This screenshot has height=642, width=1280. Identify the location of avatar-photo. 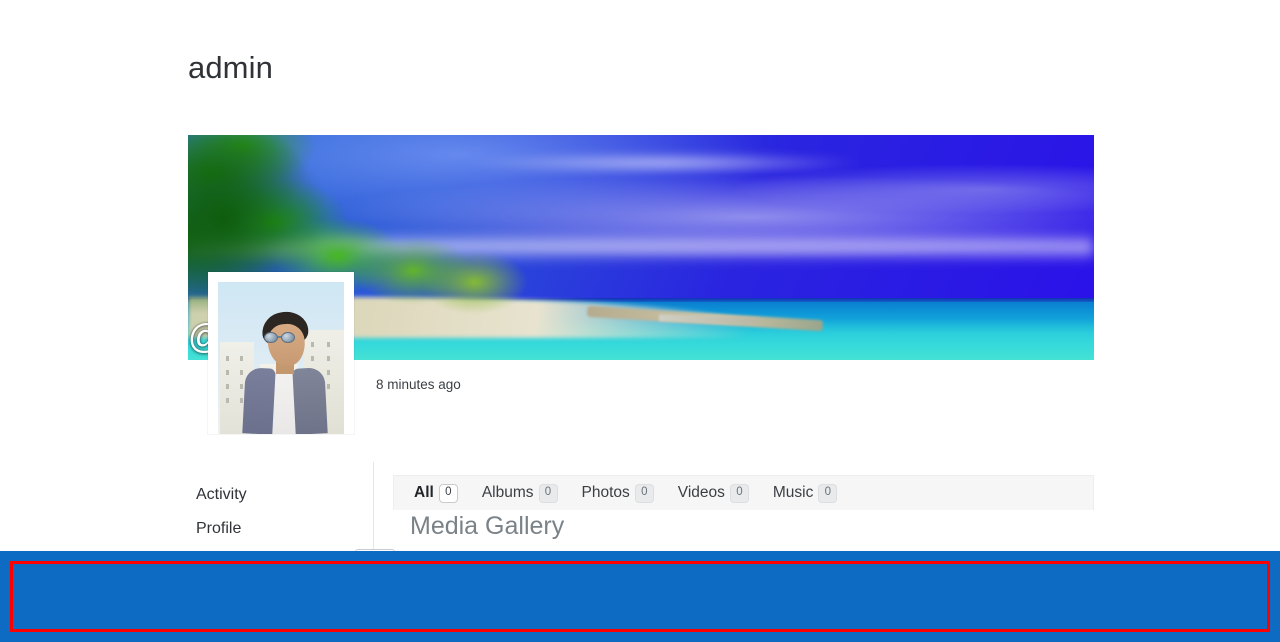
(281, 358).